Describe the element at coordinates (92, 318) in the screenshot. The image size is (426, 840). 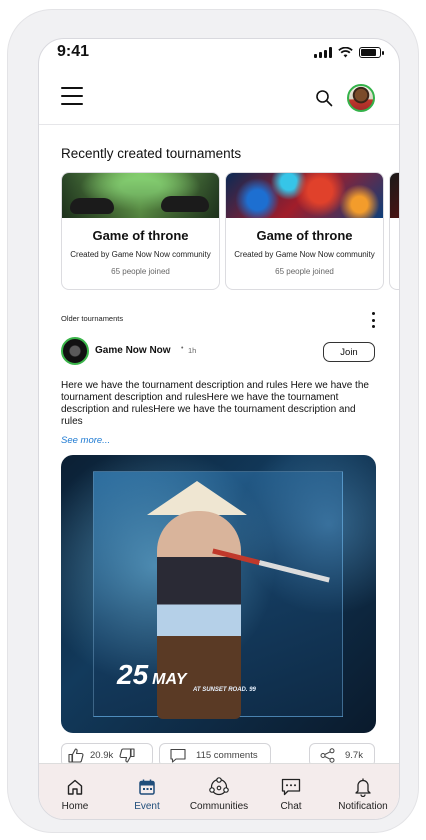
I see `older-tournaments-title: Older tournaments` at that location.